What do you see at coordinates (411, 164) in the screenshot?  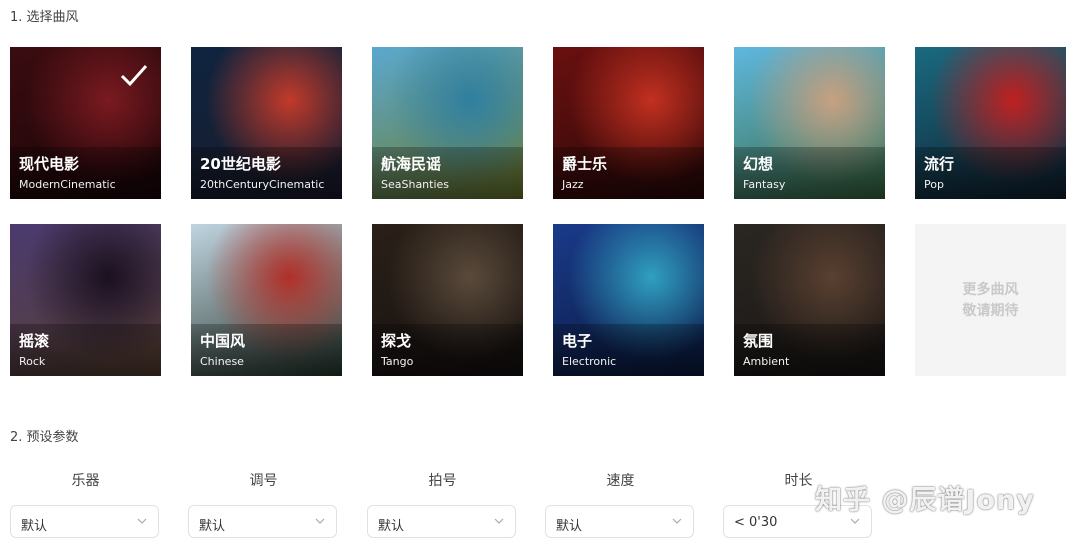 I see `style-name-zh: 航海民谣` at bounding box center [411, 164].